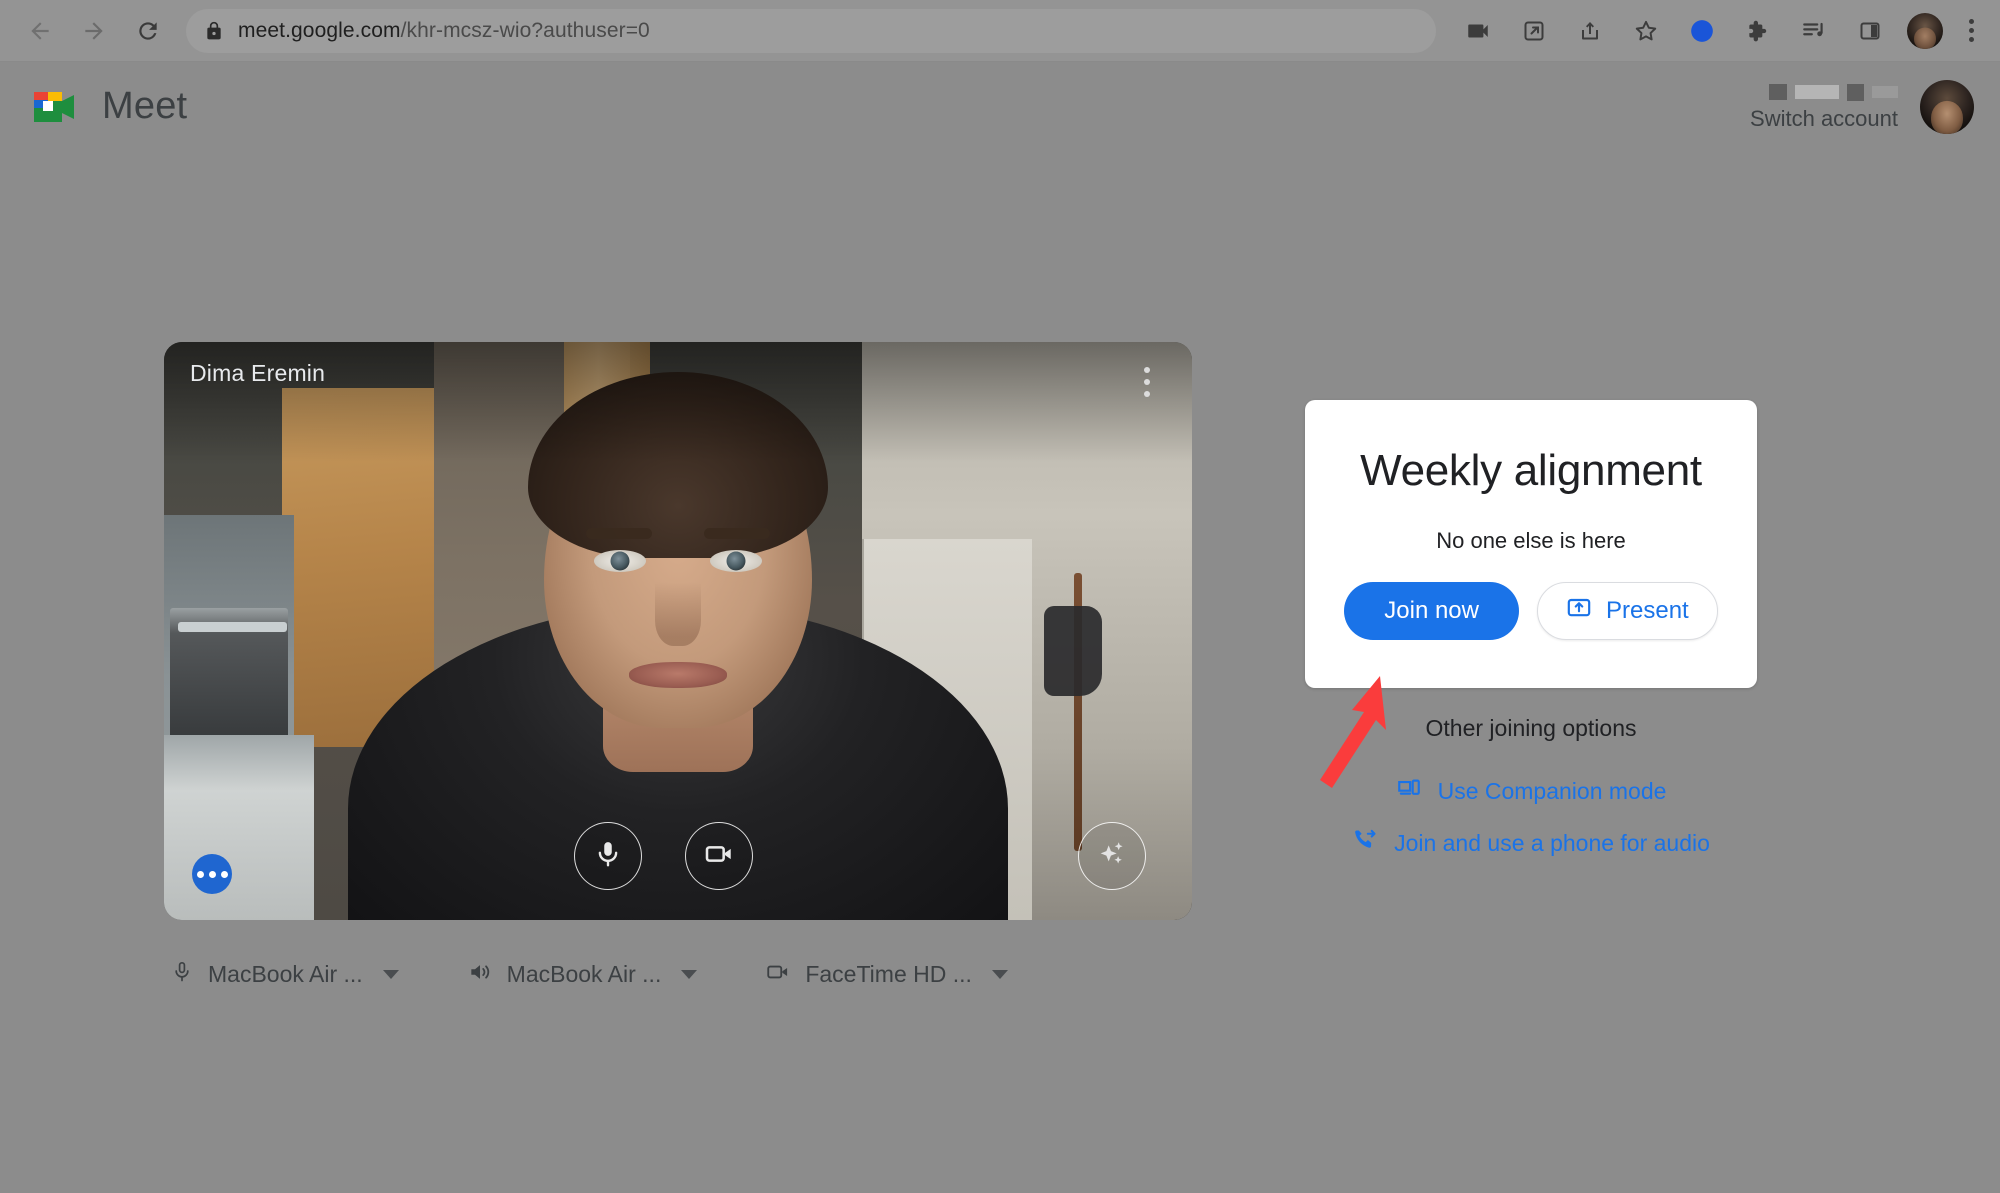 This screenshot has height=1193, width=2000. I want to click on sparkles-effects-icon, so click(1112, 856).